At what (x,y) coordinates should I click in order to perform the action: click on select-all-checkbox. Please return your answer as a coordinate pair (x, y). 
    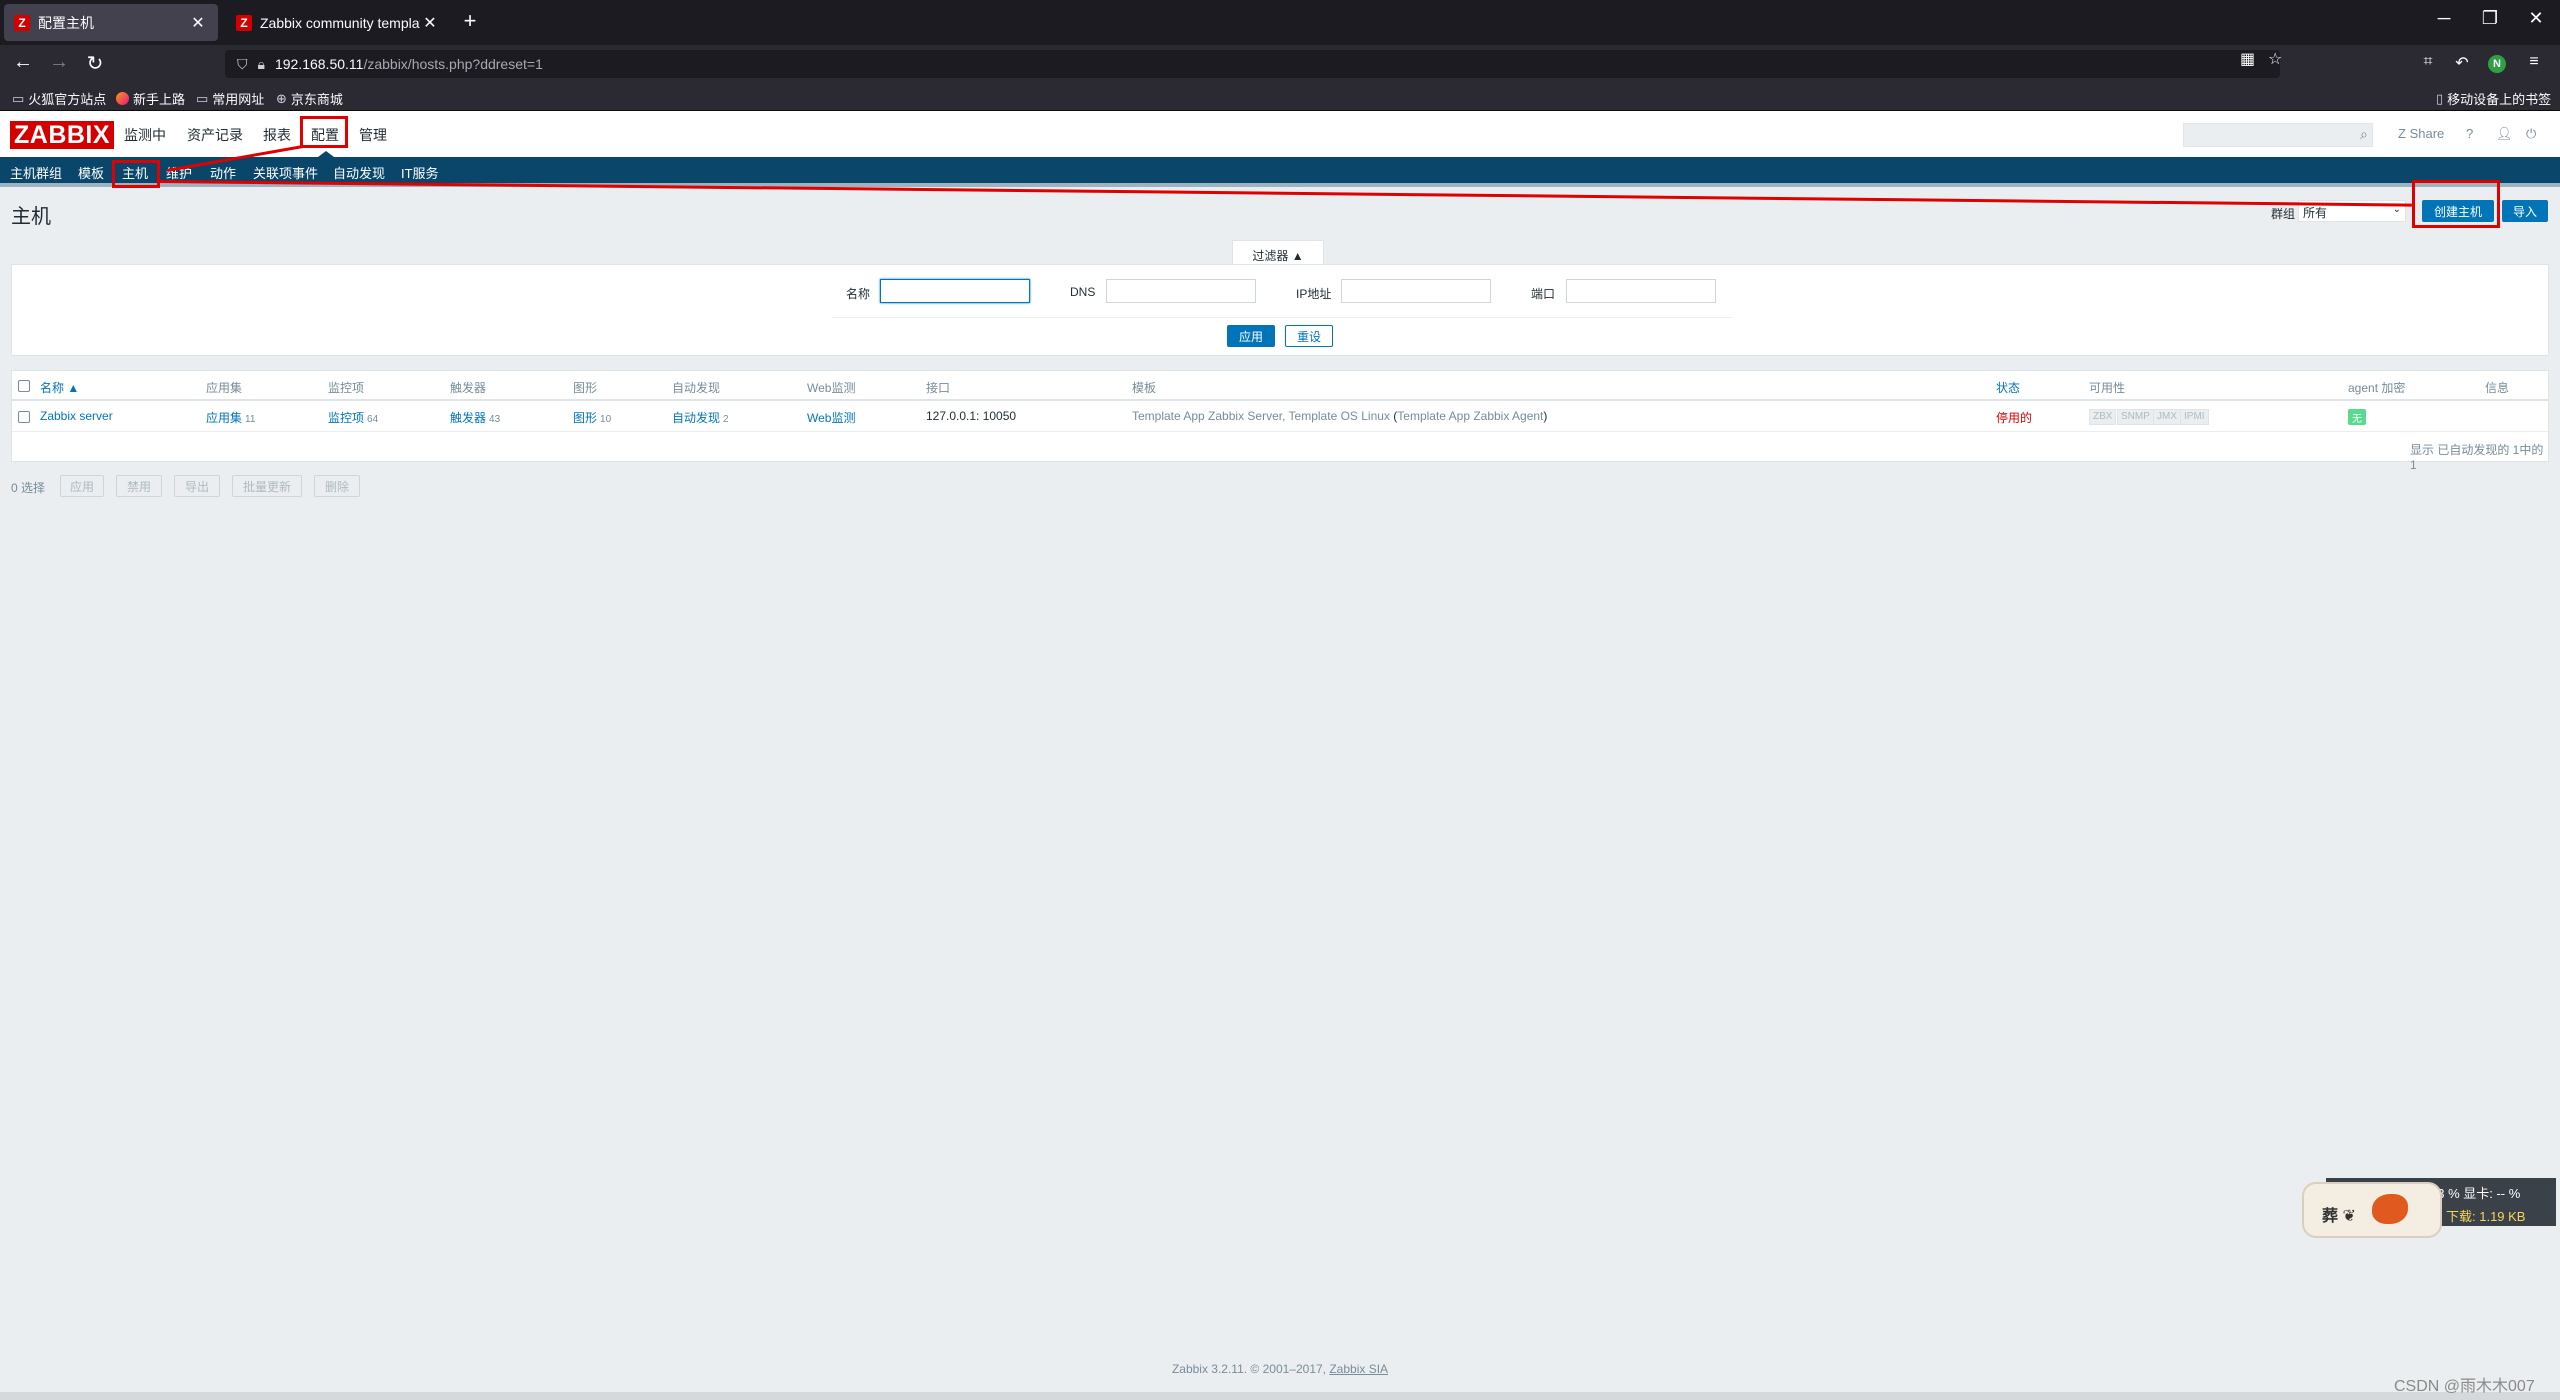
    Looking at the image, I should click on (24, 386).